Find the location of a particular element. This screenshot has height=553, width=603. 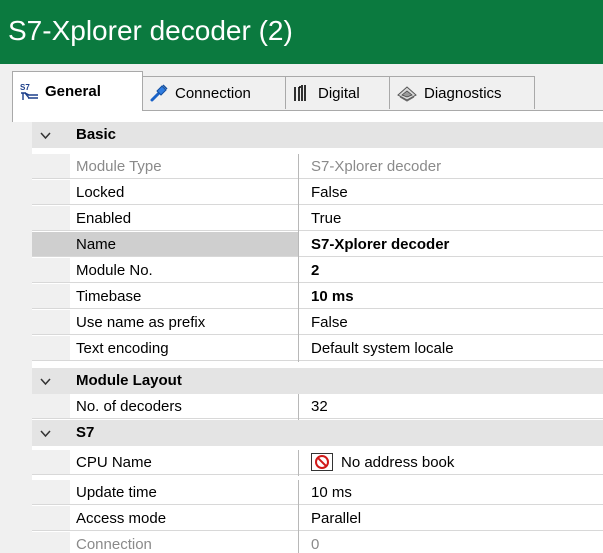

property-name: Module No. is located at coordinates (165, 270).